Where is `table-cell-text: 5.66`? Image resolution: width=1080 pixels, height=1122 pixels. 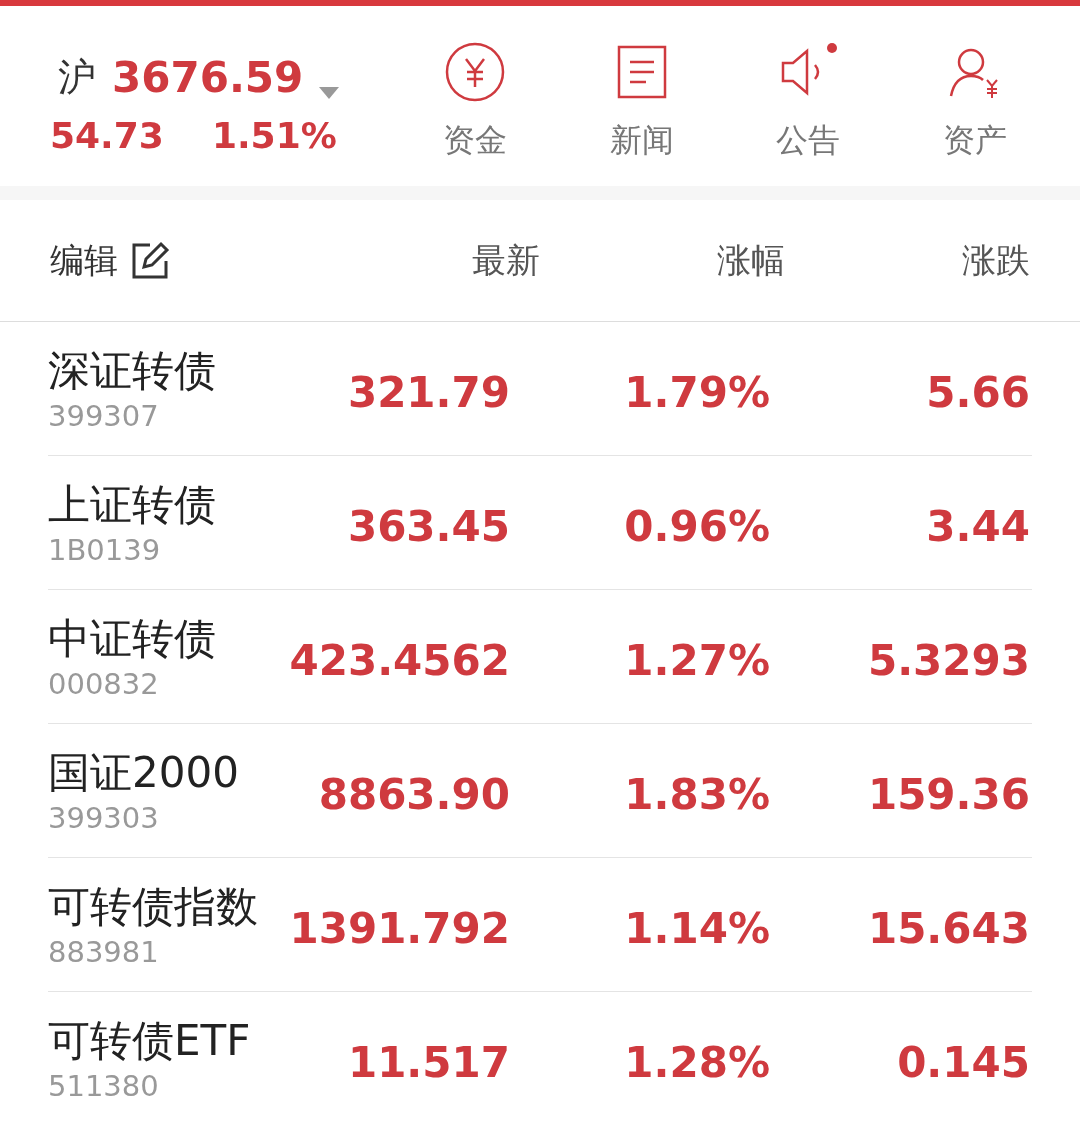
table-cell-text: 5.66 is located at coordinates (977, 393).